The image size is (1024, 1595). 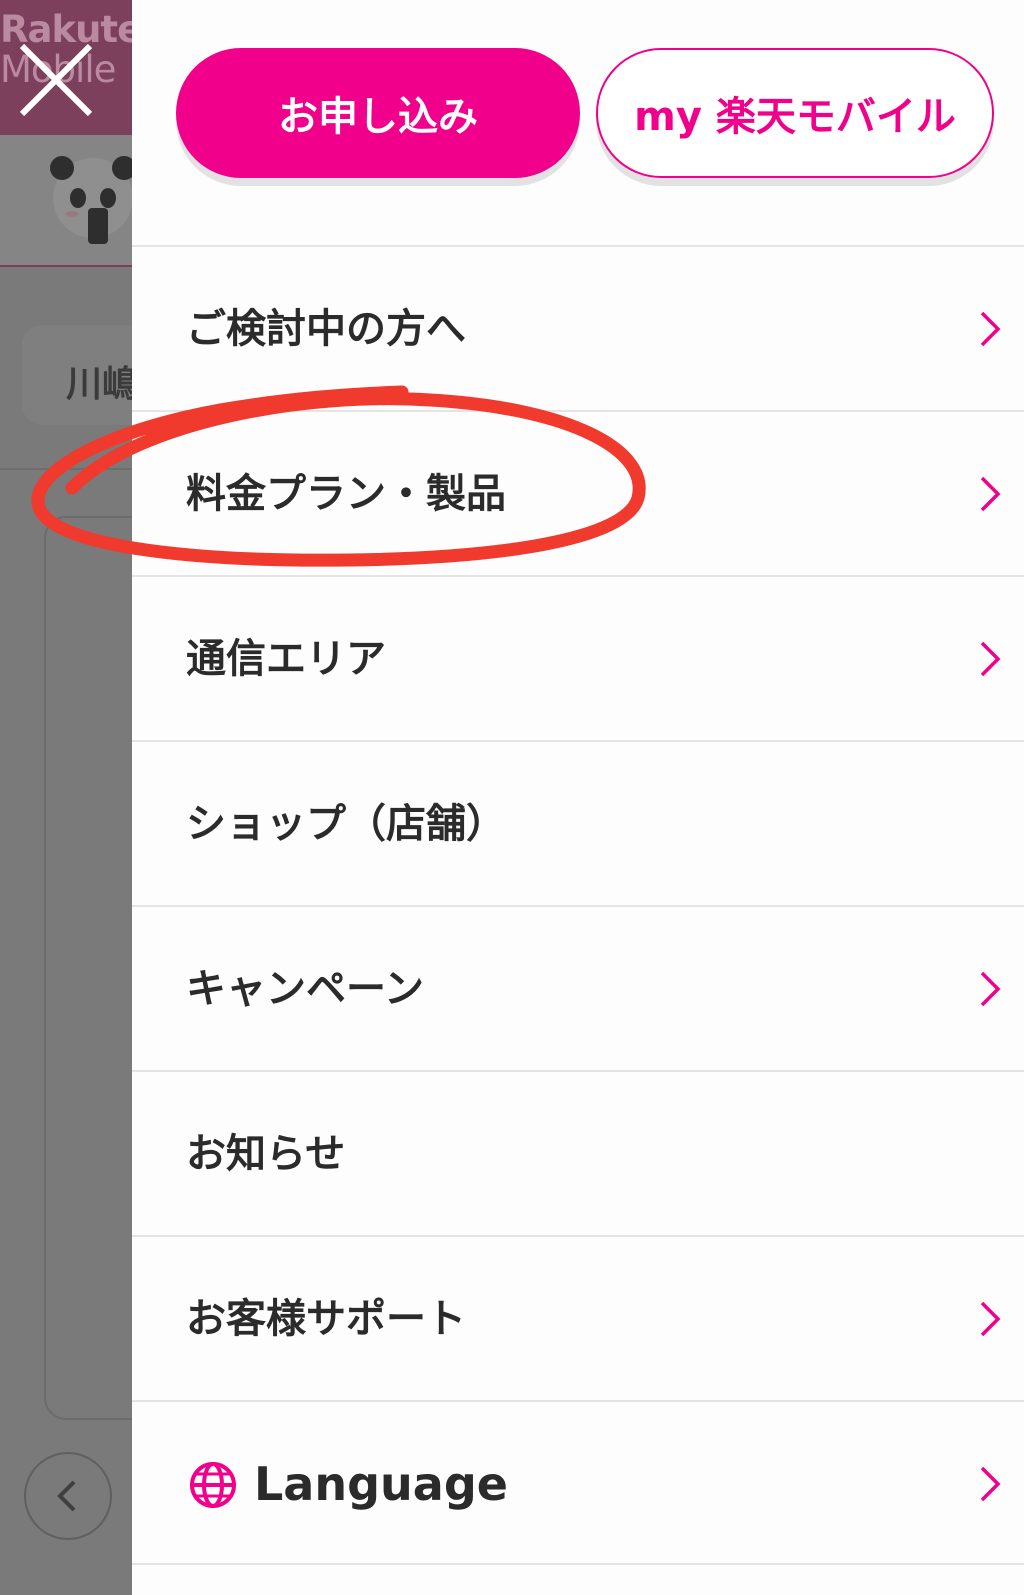 I want to click on menu-item-label: キャンペーン, so click(x=305, y=989).